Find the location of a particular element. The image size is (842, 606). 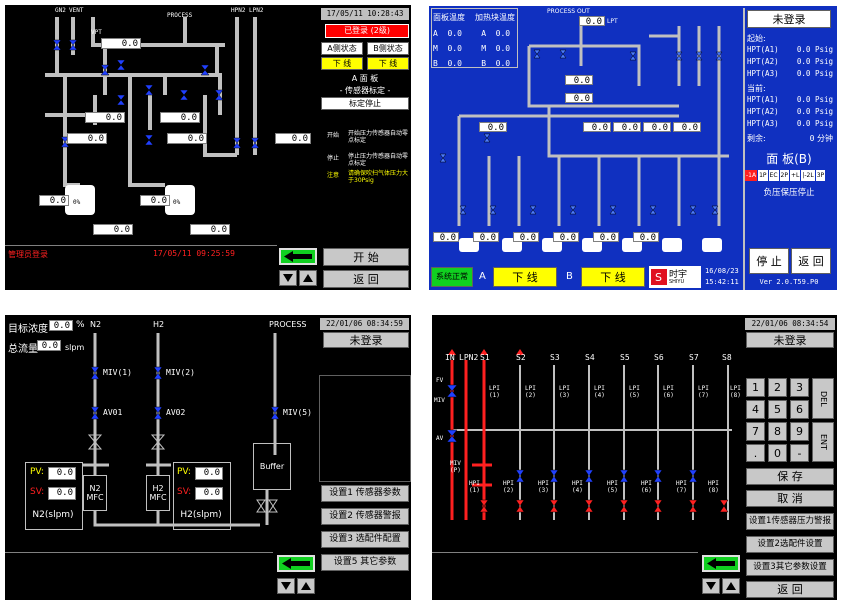

p1-alarm-text: 管理员登录 is located at coordinates (28, 254).